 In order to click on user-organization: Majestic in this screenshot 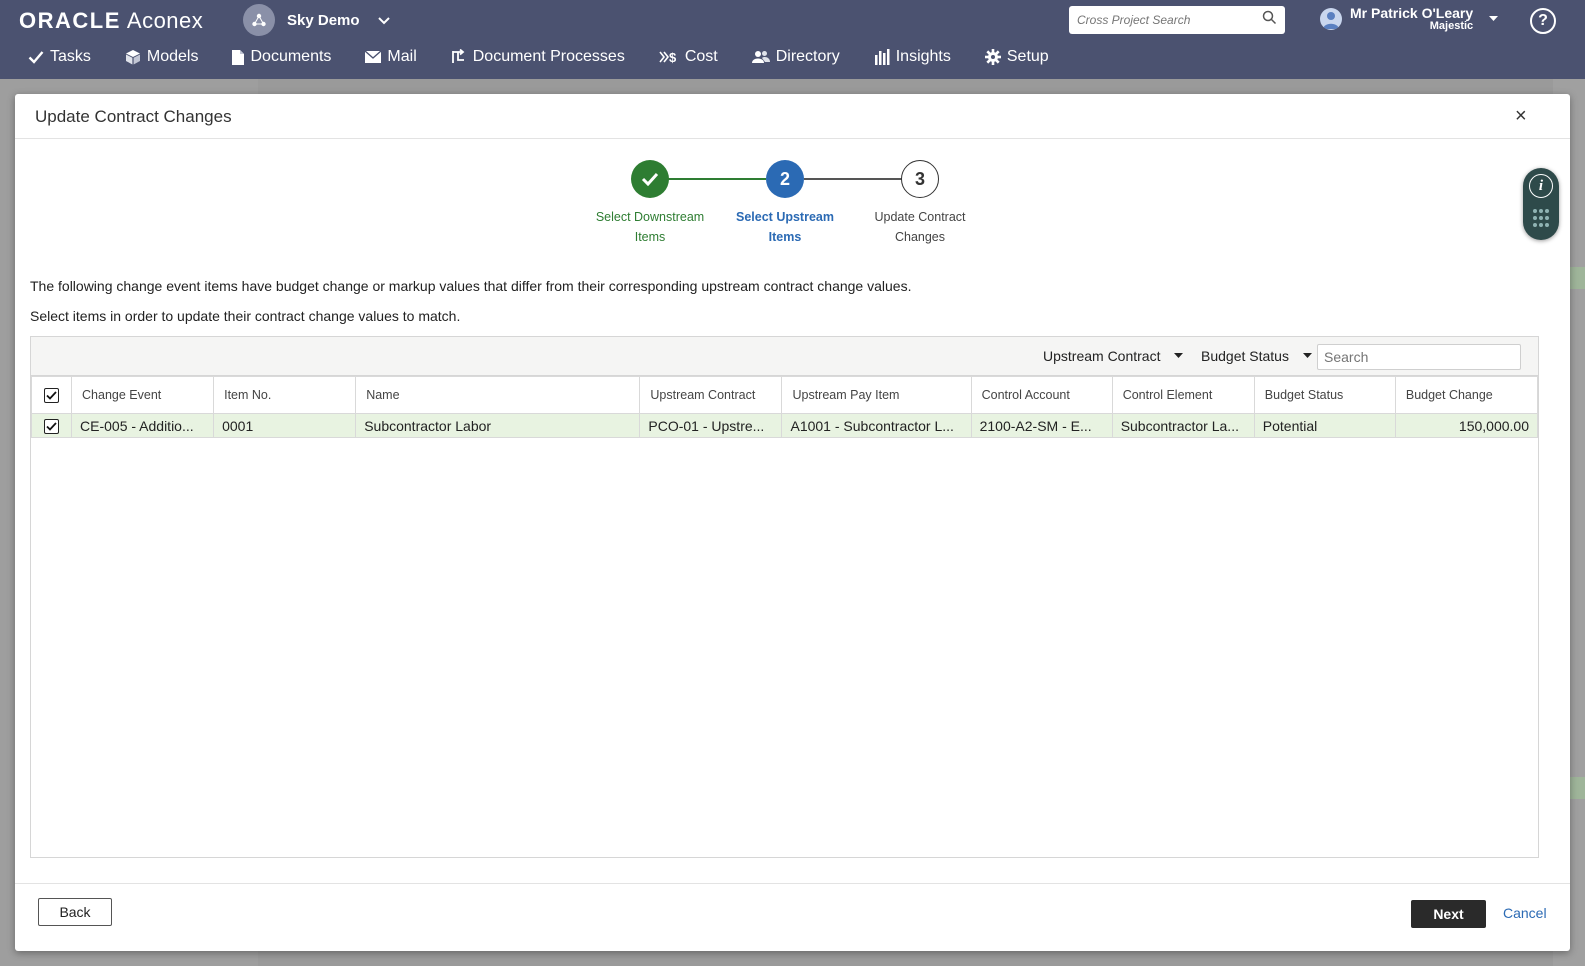, I will do `click(1451, 25)`.